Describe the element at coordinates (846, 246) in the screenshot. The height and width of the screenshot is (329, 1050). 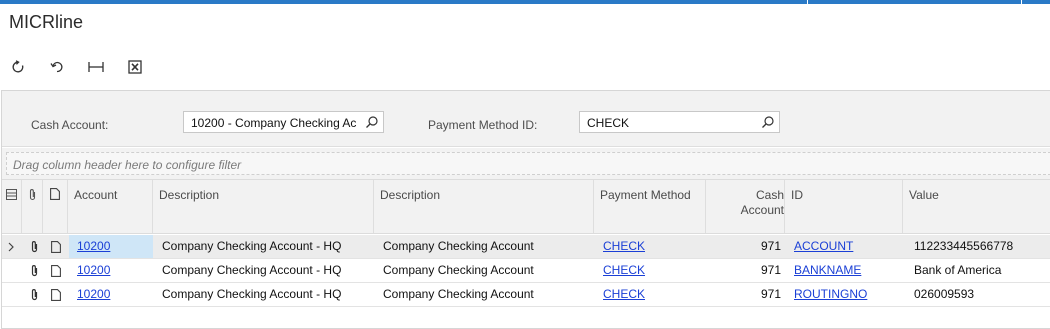
I see `cell-id-link: ACCOUNT` at that location.